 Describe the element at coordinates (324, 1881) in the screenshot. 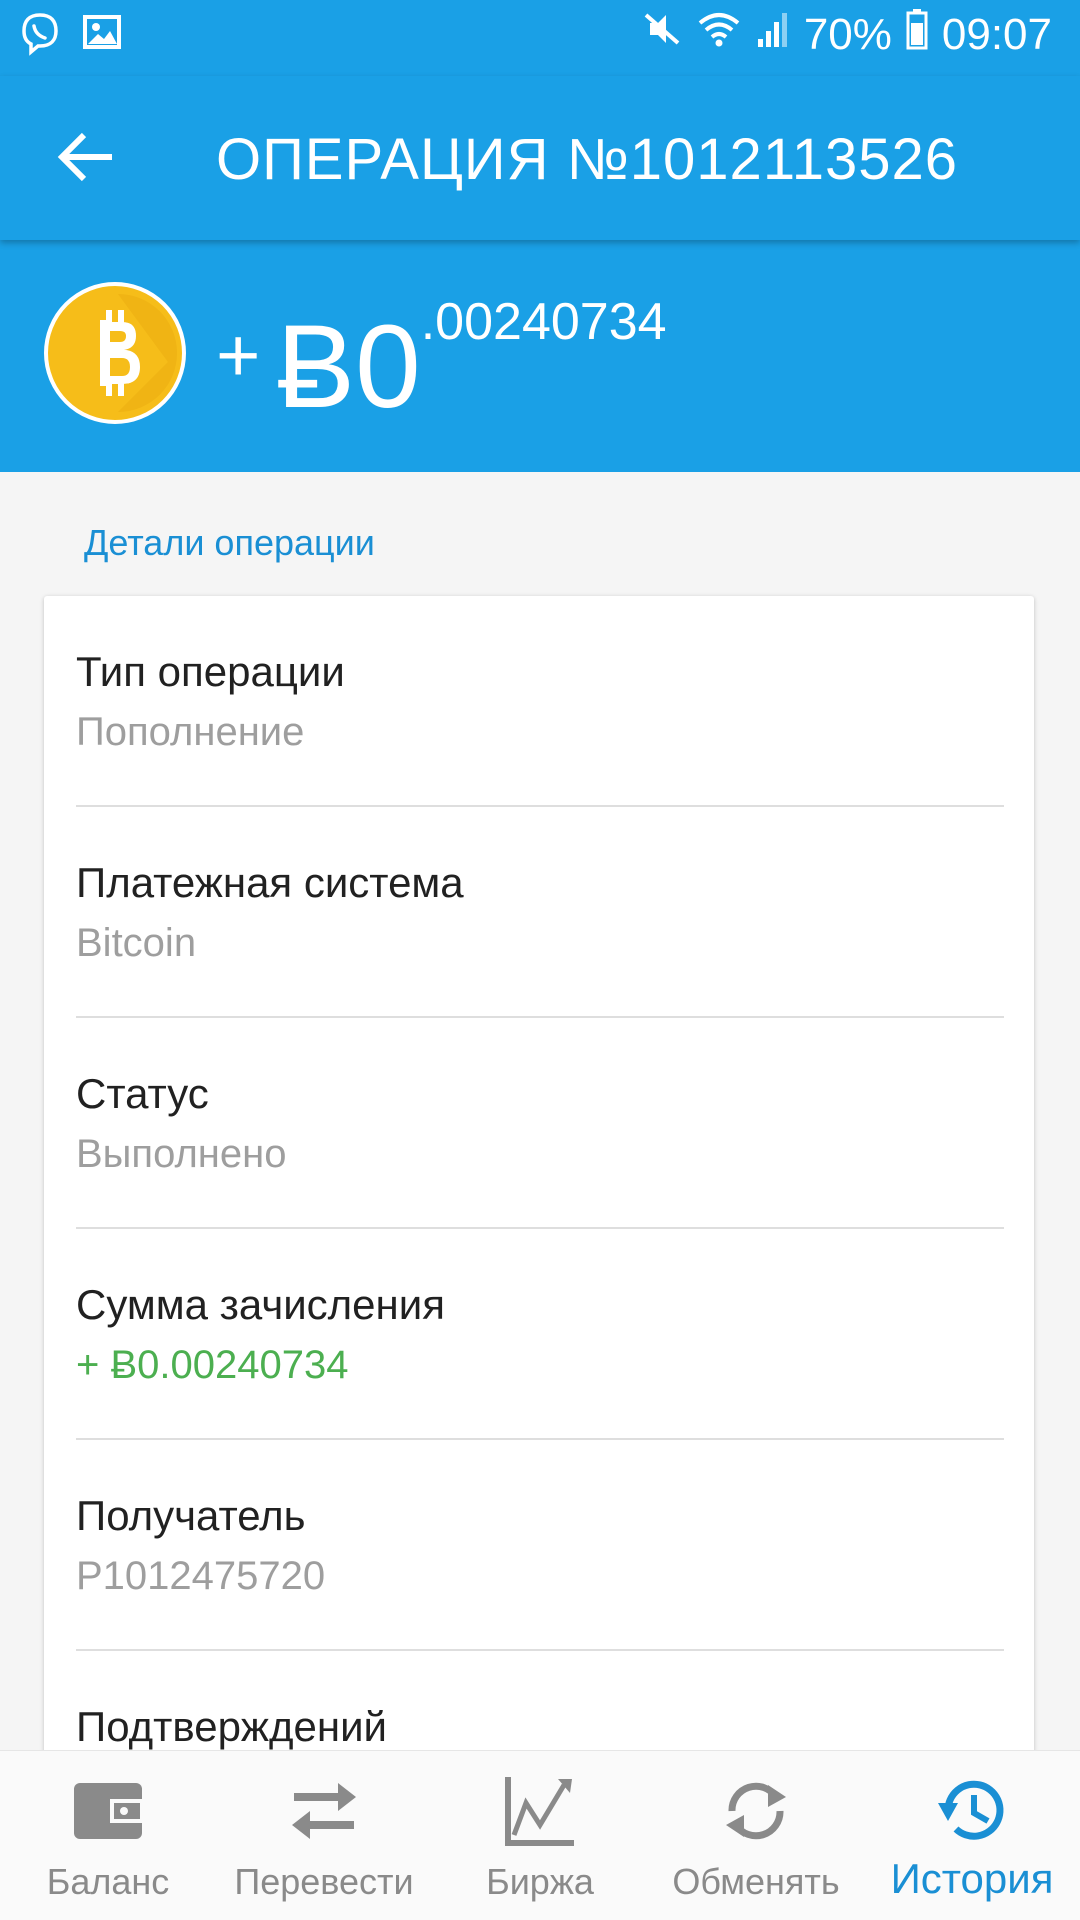

I see `nav-label: Перевести` at that location.